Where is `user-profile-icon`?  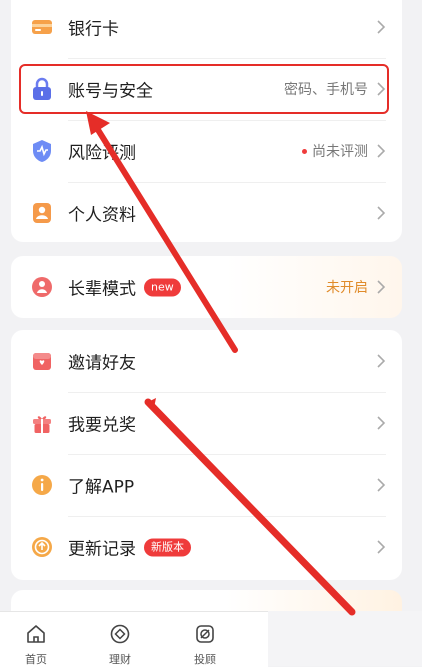
user-profile-icon is located at coordinates (42, 213).